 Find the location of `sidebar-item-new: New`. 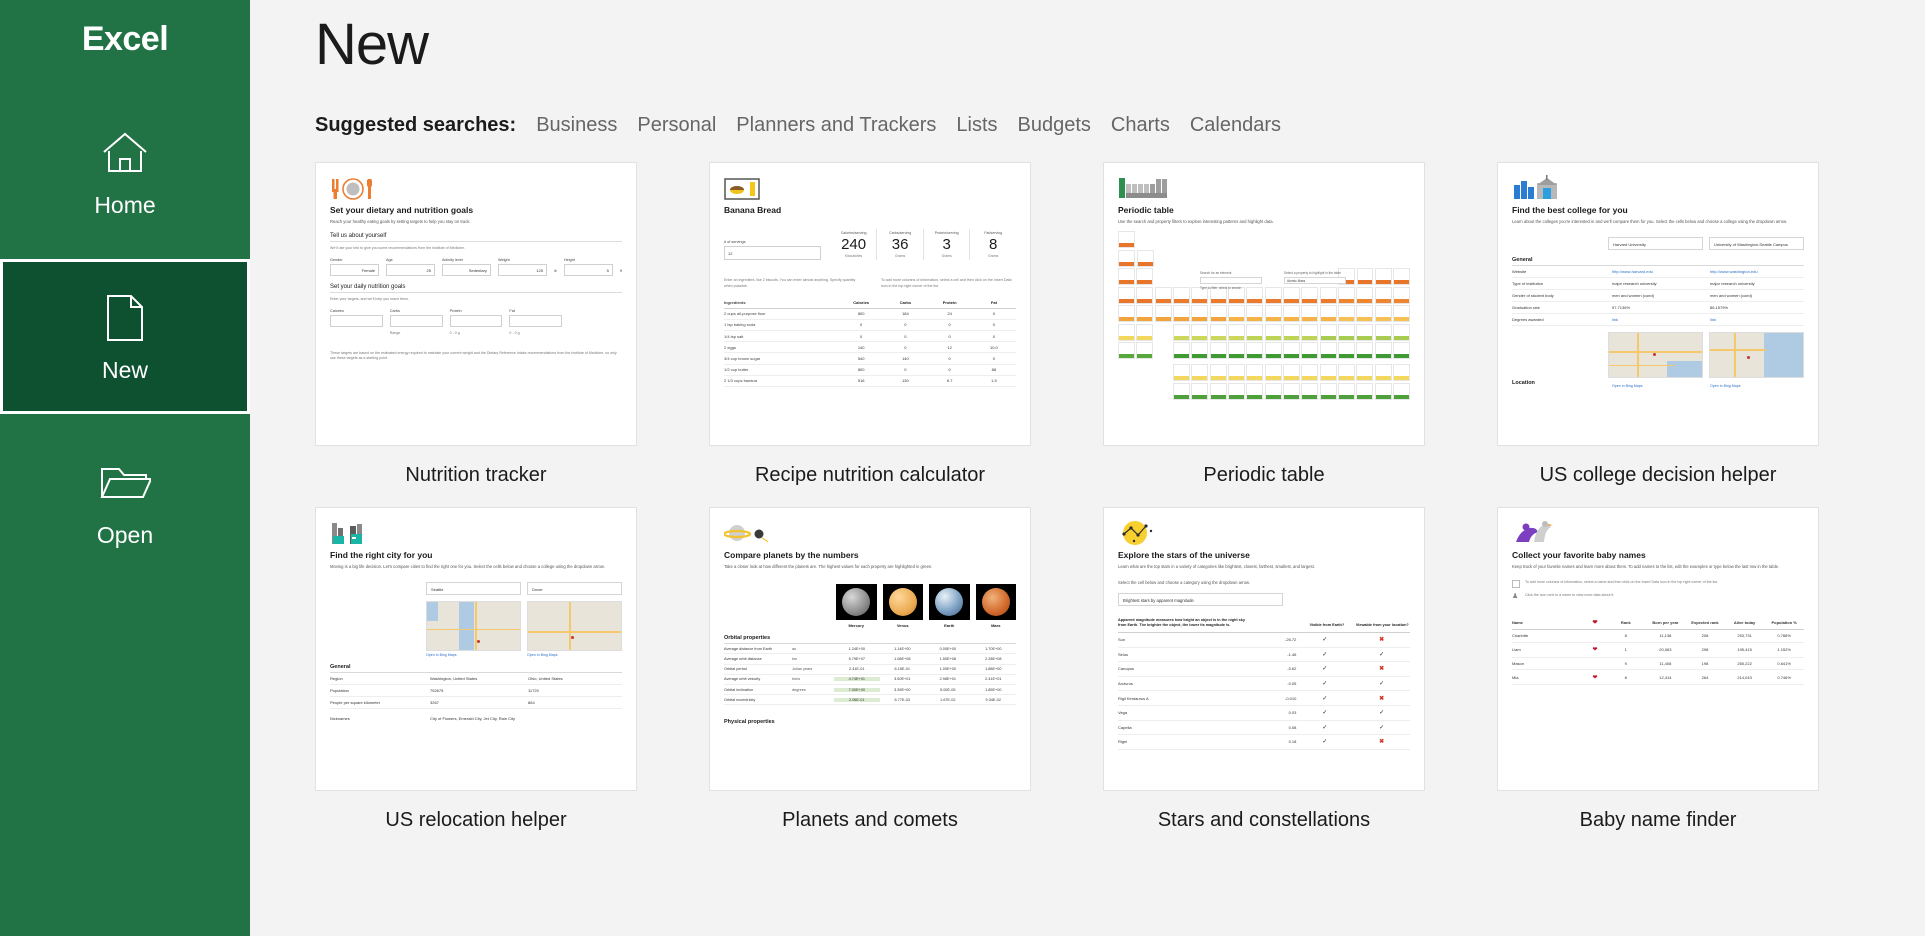

sidebar-item-new: New is located at coordinates (125, 336).